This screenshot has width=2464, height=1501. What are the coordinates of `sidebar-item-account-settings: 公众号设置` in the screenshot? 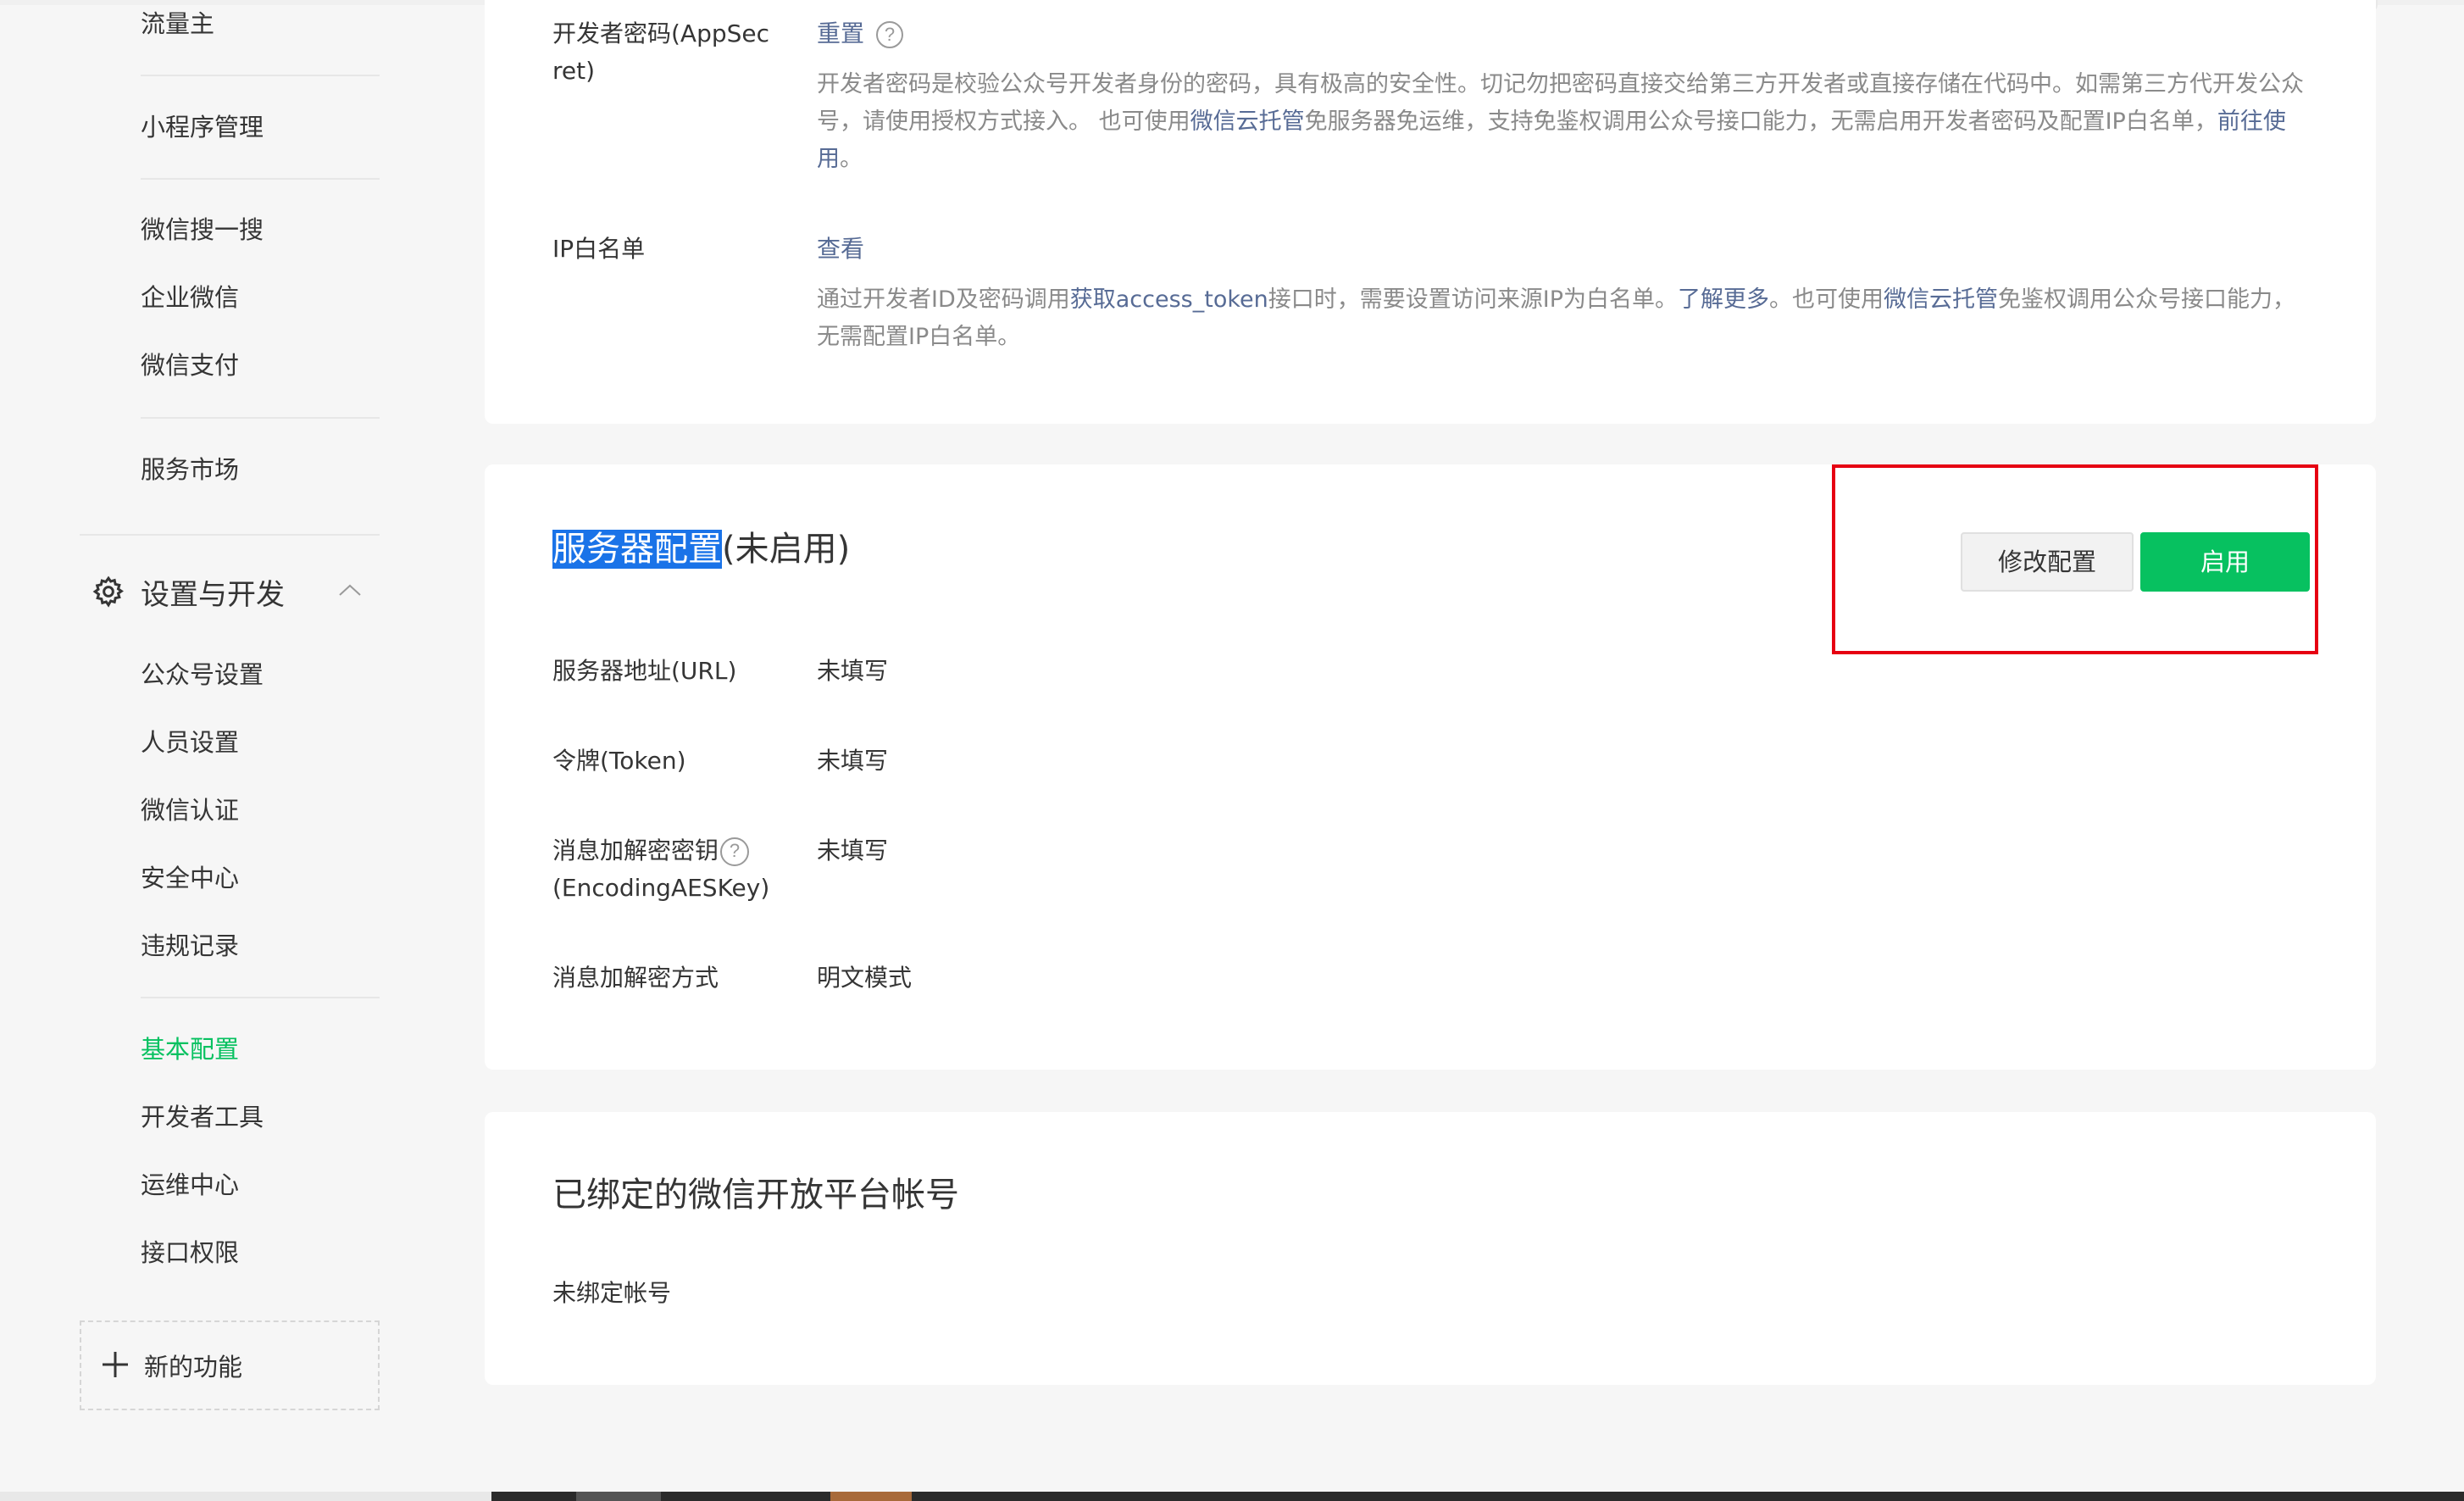 It's located at (203, 675).